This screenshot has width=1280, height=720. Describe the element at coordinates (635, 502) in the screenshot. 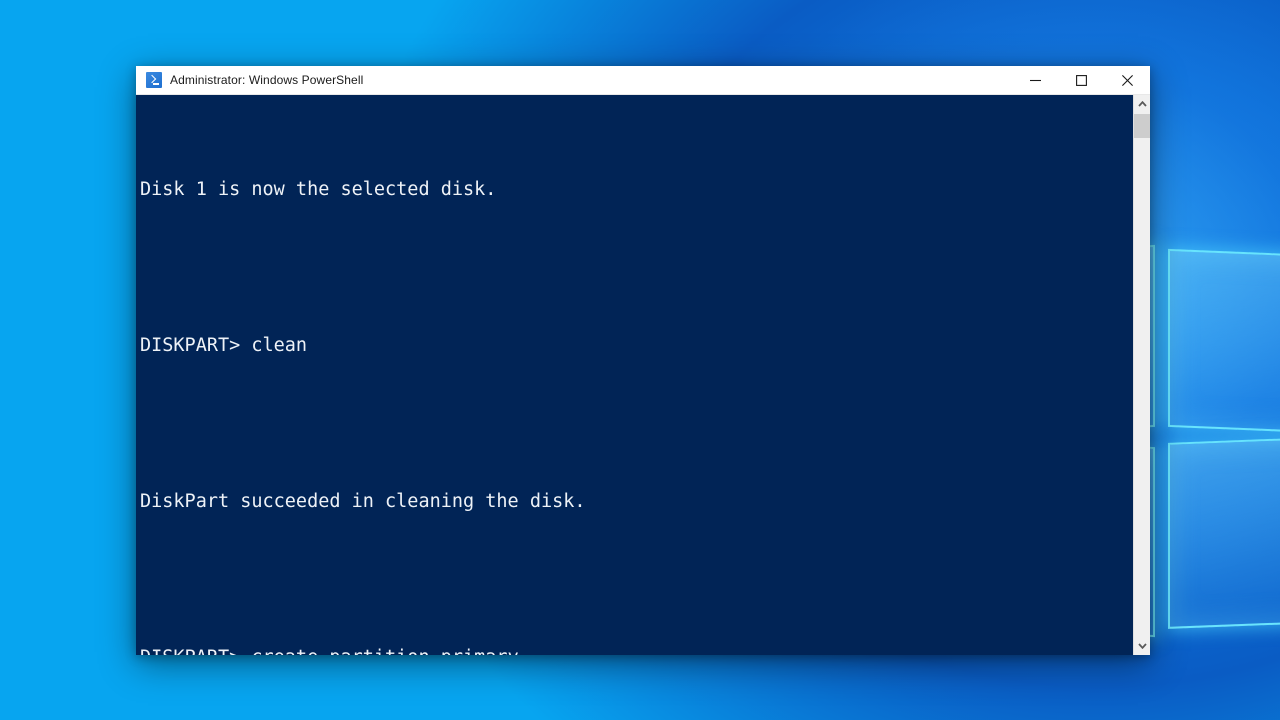

I see `console-line: DiskPart succeeded in cleaning the disk.` at that location.